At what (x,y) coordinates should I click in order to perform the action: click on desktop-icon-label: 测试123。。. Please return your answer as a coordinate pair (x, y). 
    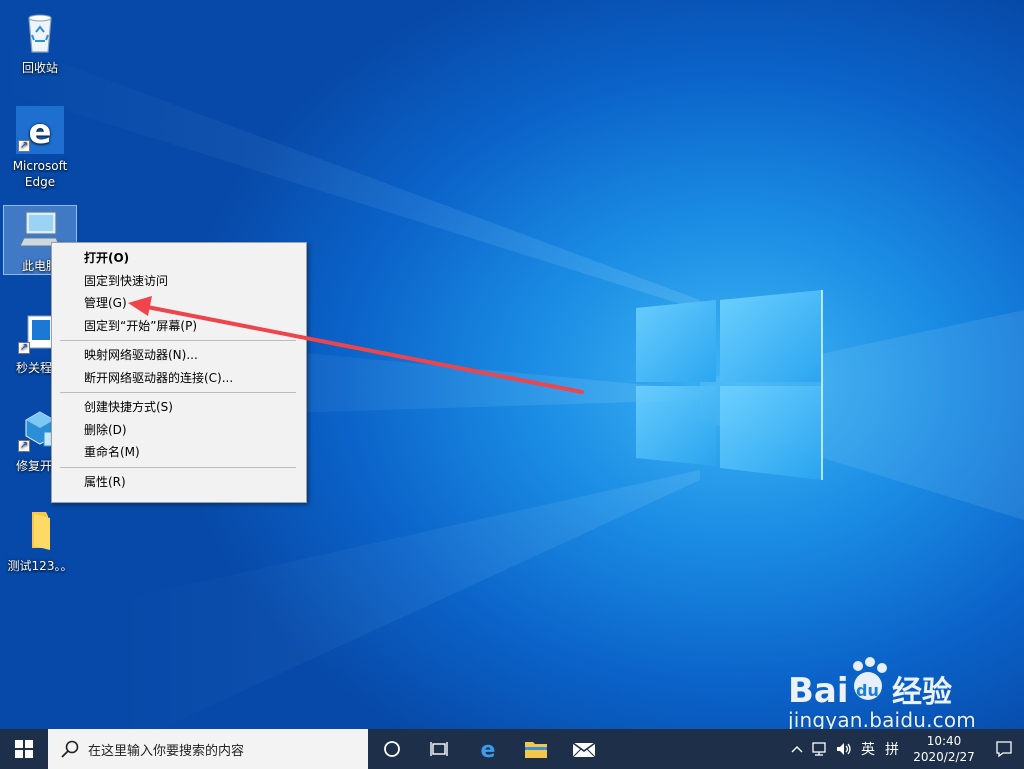
    Looking at the image, I should click on (40, 566).